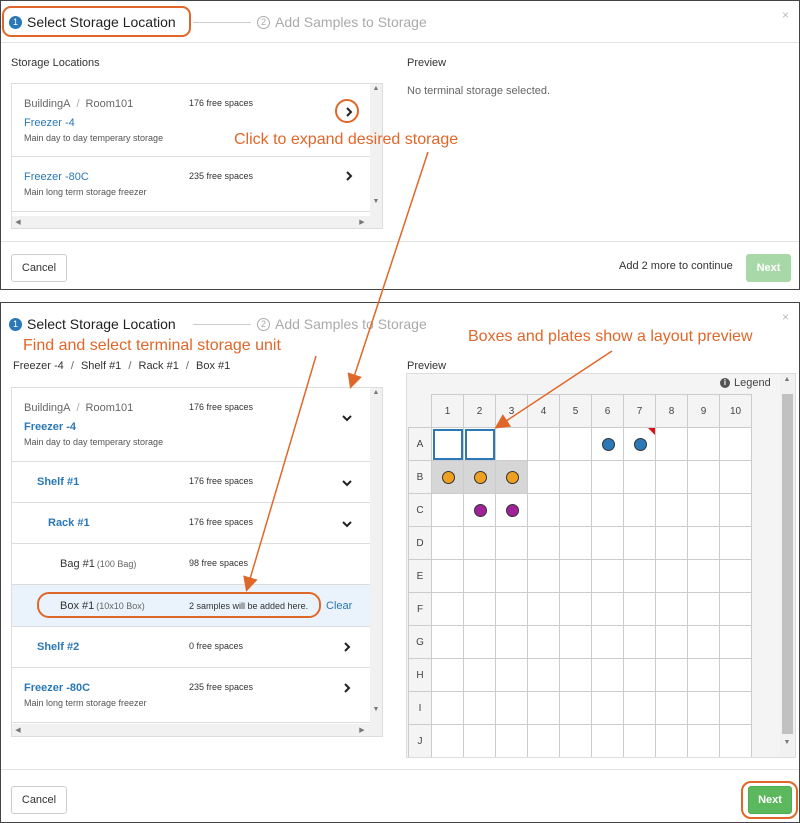  Describe the element at coordinates (280, 473) in the screenshot. I see `arrow-find-to-box` at that location.